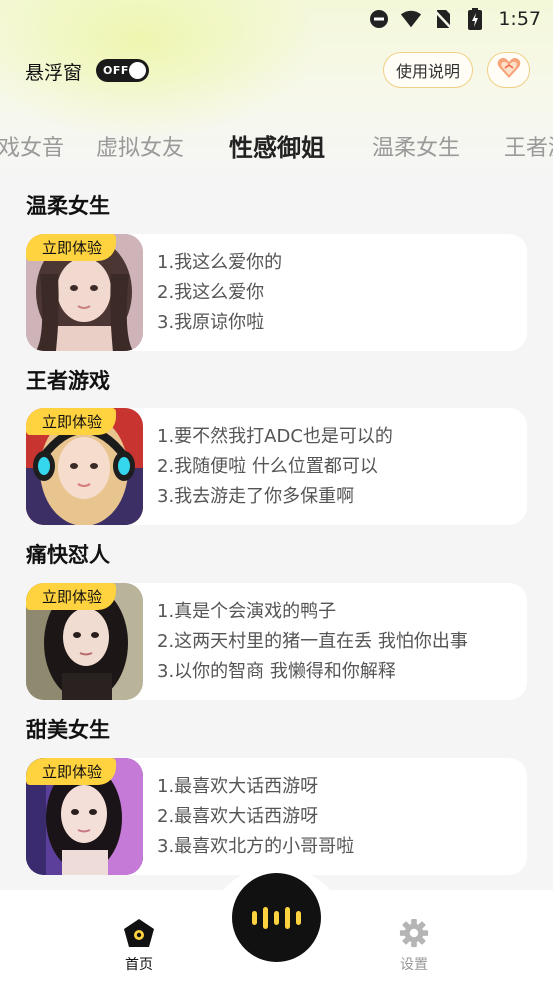 The width and height of the screenshot is (553, 983). I want to click on voice-pack-card: 立即体验 1.我这么爱你的 2.我这么爱你 3.我原谅你啦, so click(276, 292).